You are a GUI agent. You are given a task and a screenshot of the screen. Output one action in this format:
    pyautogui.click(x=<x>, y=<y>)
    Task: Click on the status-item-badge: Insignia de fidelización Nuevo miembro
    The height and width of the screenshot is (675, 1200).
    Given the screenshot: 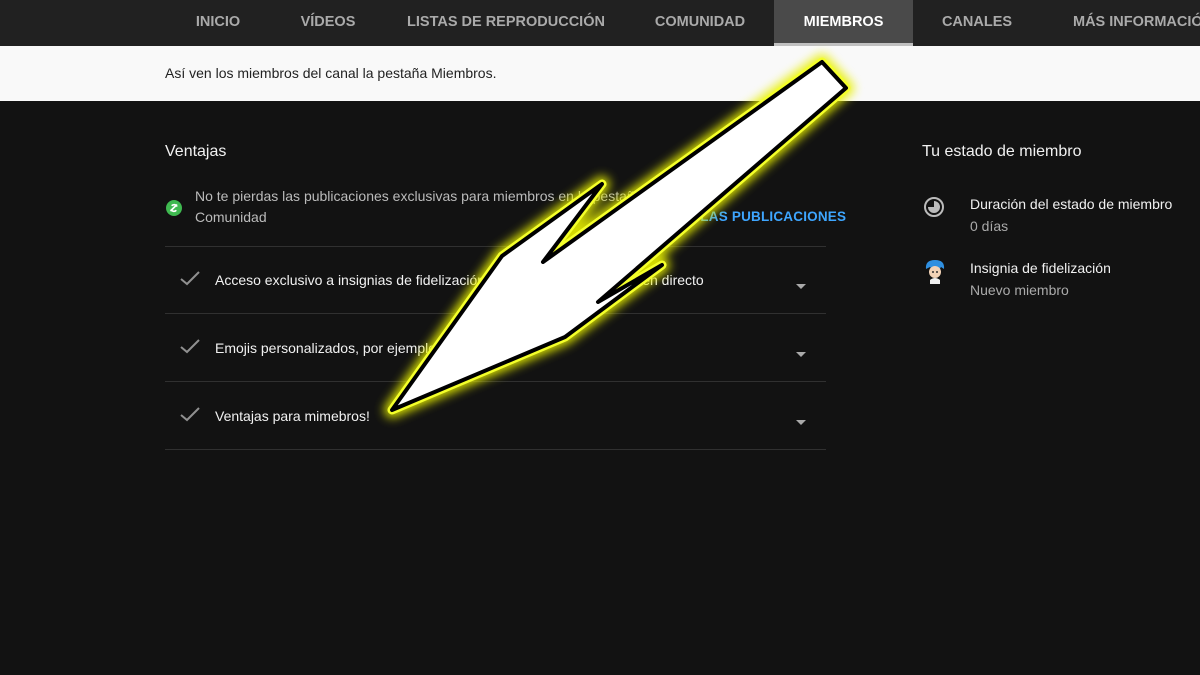 What is the action you would take?
    pyautogui.click(x=1057, y=282)
    